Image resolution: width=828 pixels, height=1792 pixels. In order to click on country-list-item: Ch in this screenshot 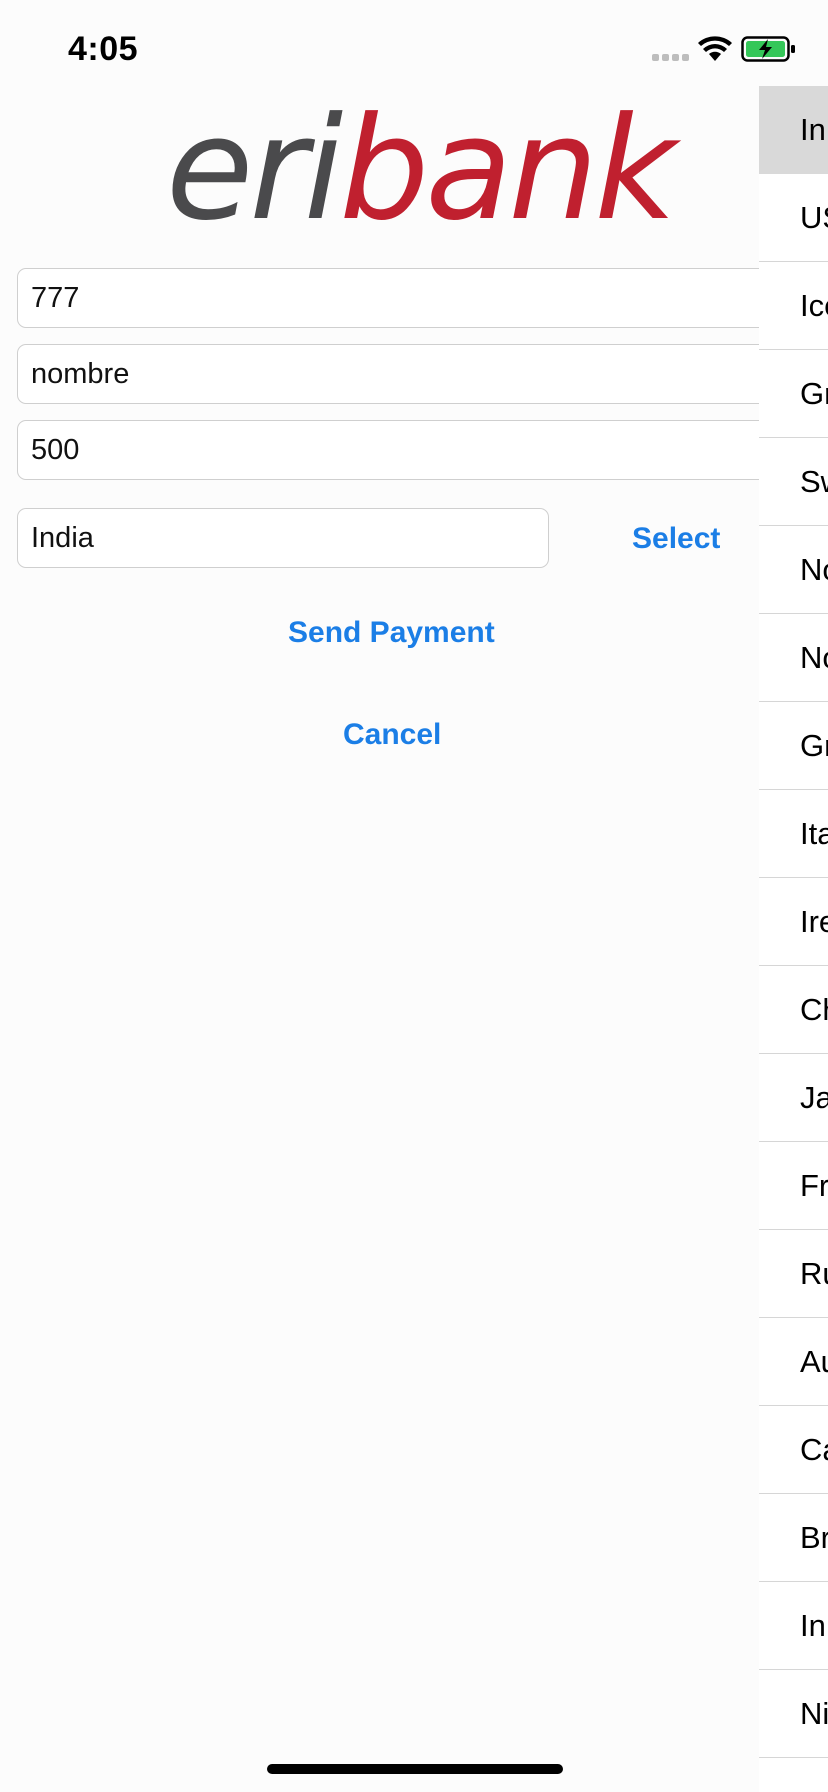, I will do `click(793, 1010)`.